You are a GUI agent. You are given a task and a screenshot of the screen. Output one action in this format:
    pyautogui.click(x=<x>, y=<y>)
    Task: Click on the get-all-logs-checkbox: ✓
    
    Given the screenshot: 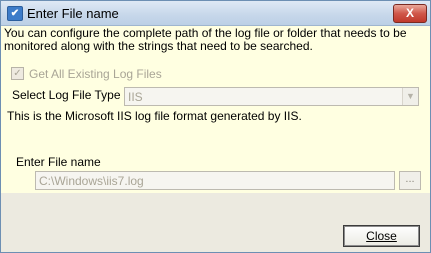 What is the action you would take?
    pyautogui.click(x=17, y=73)
    